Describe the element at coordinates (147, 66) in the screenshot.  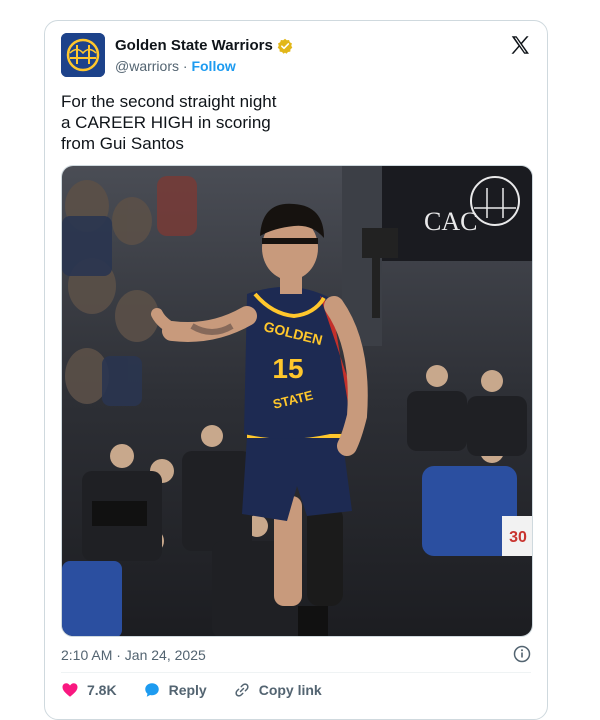
I see `account-handle: @warriors` at that location.